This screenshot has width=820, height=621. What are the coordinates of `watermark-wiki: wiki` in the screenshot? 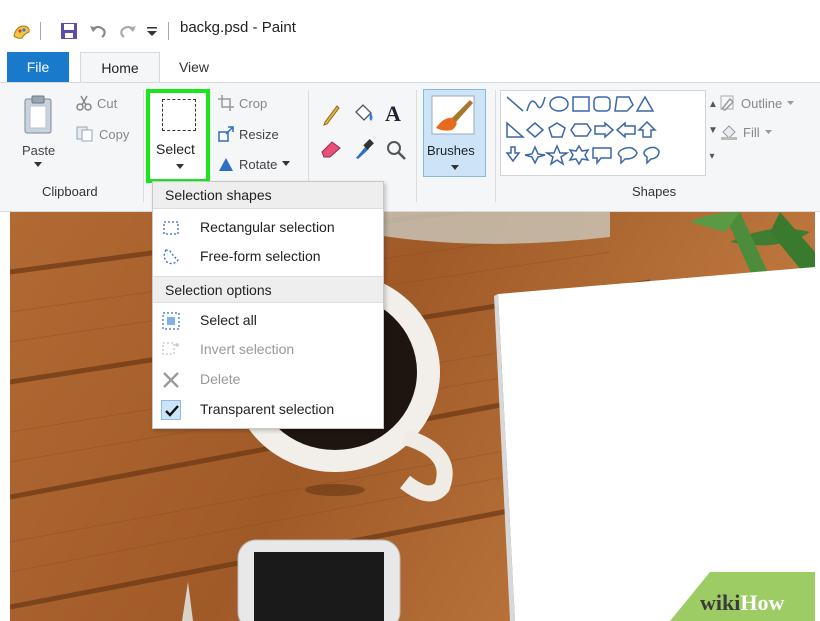 It's located at (720, 602).